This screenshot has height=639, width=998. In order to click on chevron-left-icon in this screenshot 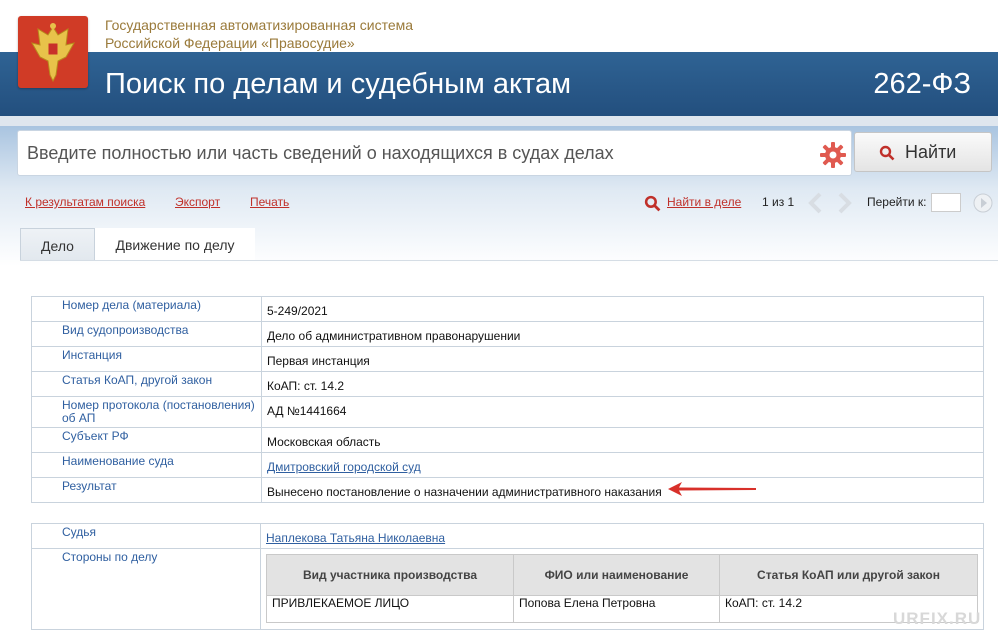, I will do `click(815, 203)`.